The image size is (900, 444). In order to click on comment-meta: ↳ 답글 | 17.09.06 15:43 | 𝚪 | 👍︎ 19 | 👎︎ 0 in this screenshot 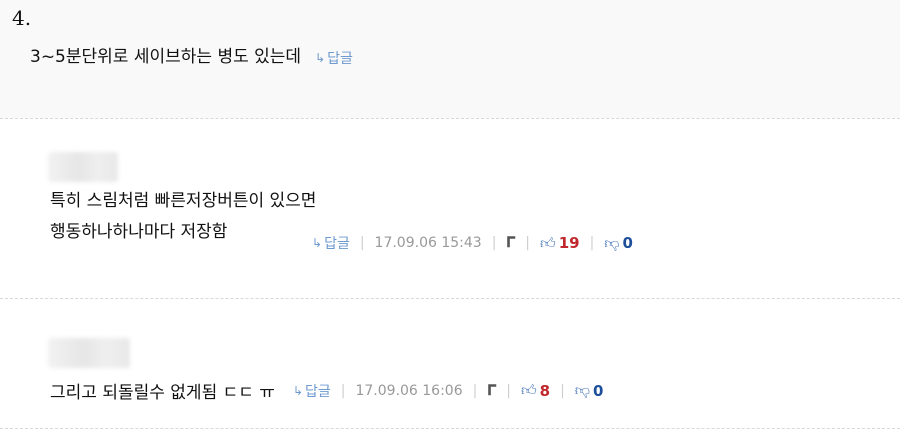, I will do `click(472, 243)`.